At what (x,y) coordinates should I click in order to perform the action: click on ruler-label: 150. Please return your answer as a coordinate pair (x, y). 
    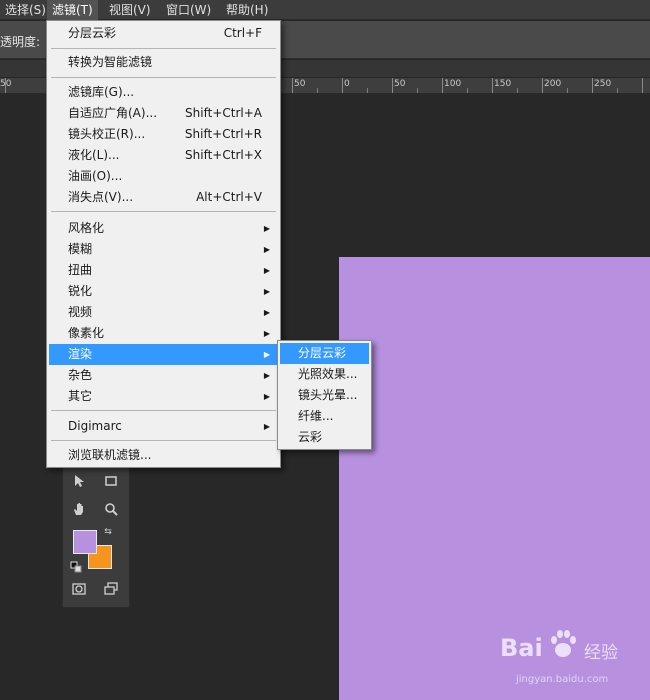
    Looking at the image, I should click on (503, 84).